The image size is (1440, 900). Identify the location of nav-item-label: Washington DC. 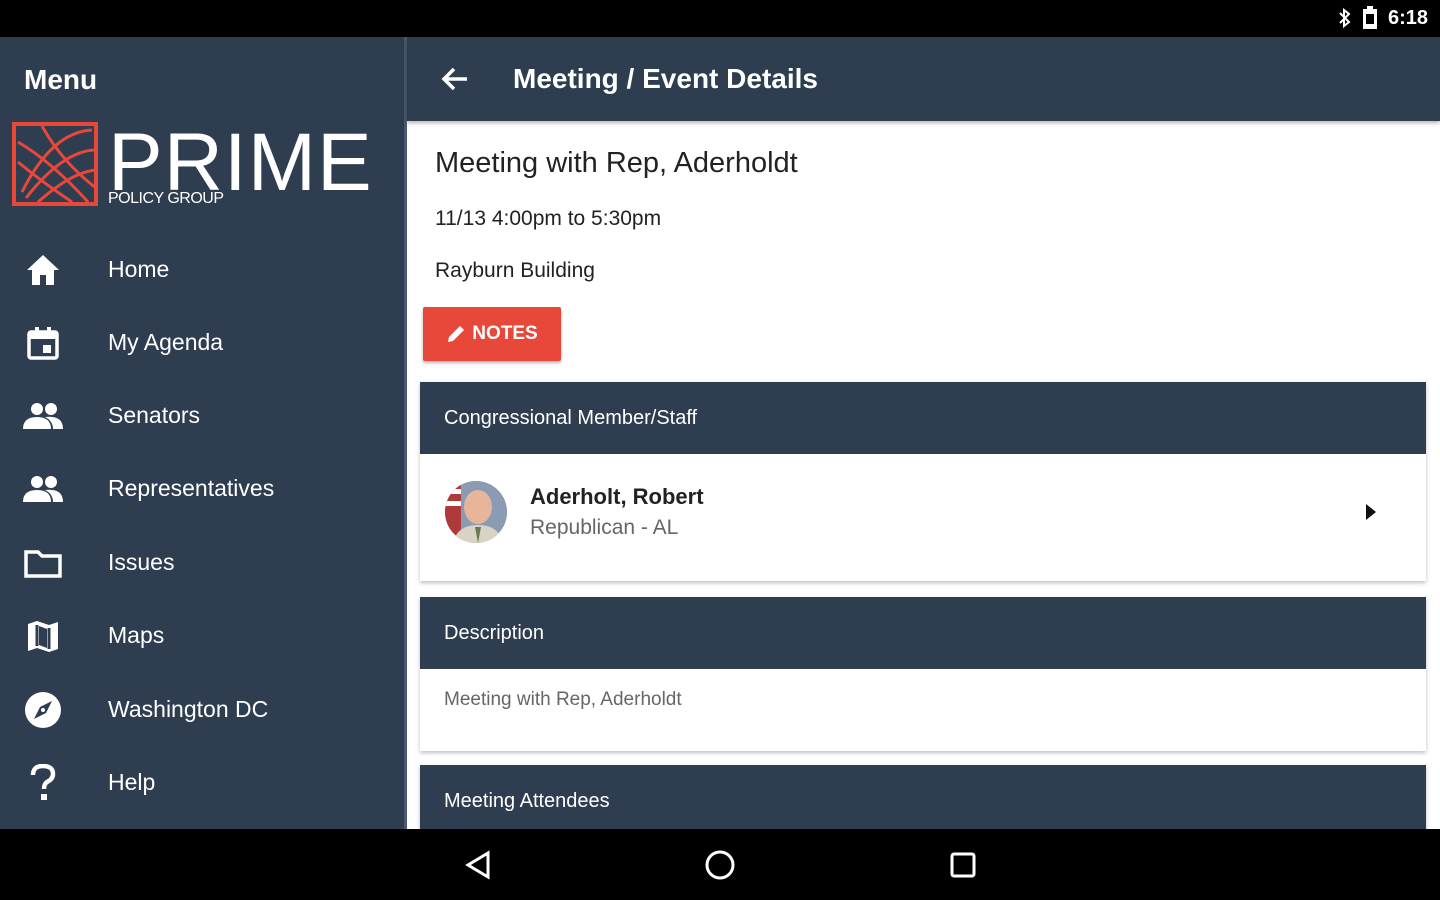
(188, 709).